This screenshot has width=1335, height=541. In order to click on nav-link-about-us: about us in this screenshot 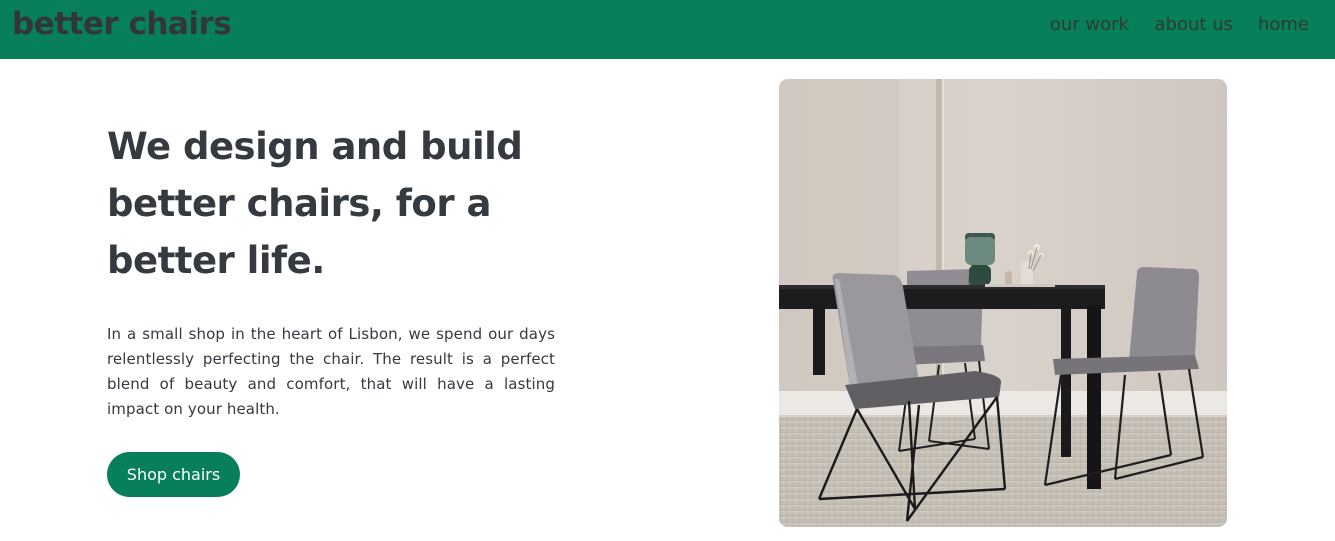, I will do `click(1194, 25)`.